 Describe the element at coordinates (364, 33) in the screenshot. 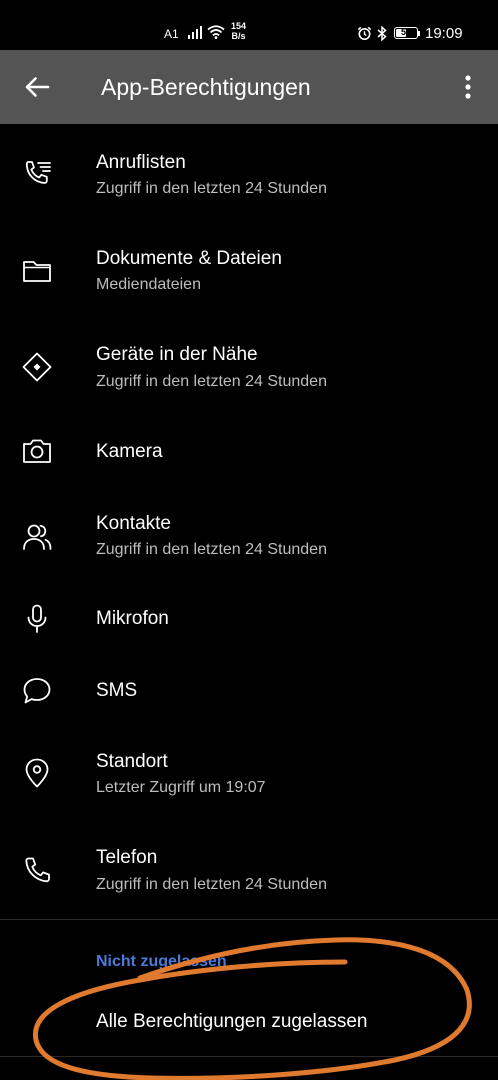

I see `alarm-icon` at that location.